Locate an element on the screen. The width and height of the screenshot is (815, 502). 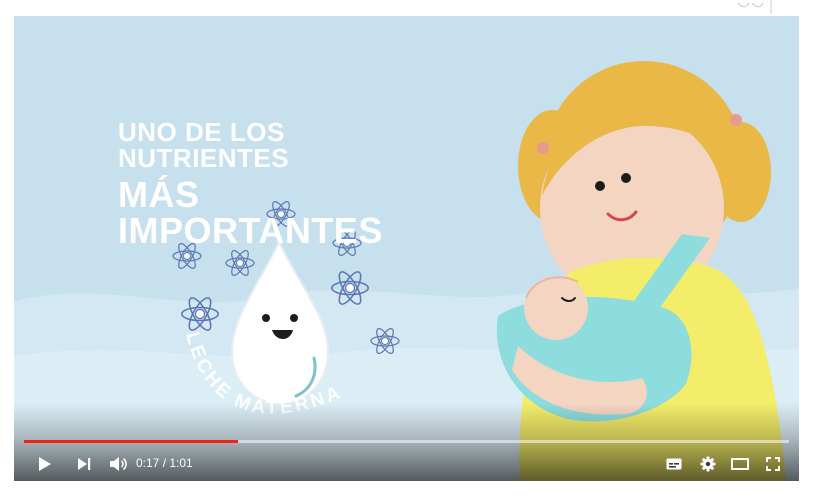
volume-icon is located at coordinates (118, 463).